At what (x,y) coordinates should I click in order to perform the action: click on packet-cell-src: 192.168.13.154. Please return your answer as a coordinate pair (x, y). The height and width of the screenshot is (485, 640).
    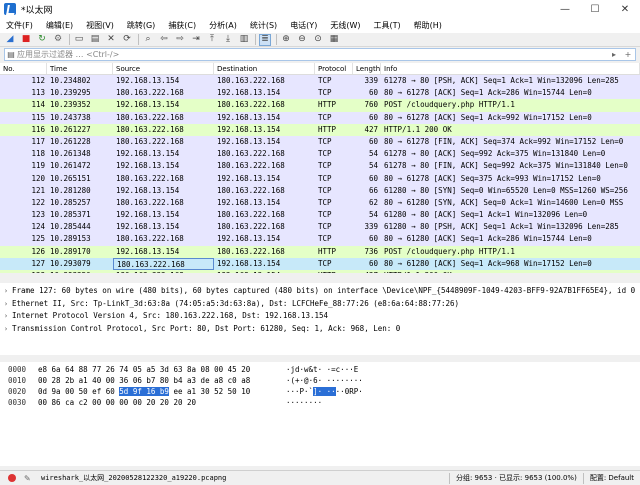
    Looking at the image, I should click on (148, 215).